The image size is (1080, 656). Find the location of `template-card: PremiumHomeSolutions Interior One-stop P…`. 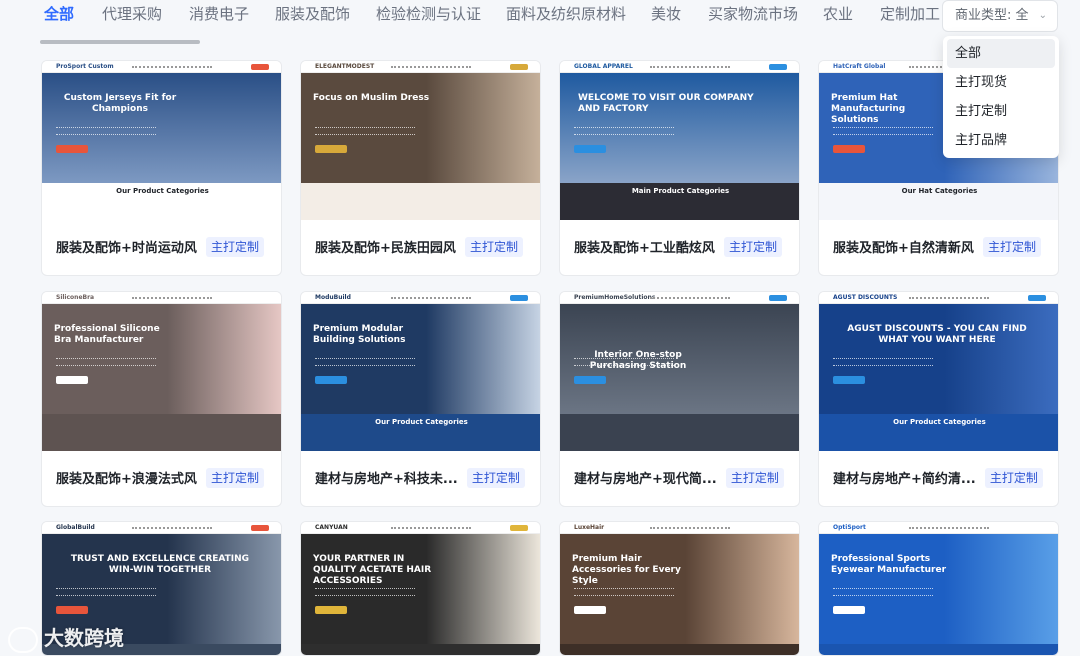

template-card: PremiumHomeSolutions Interior One-stop P… is located at coordinates (679, 399).